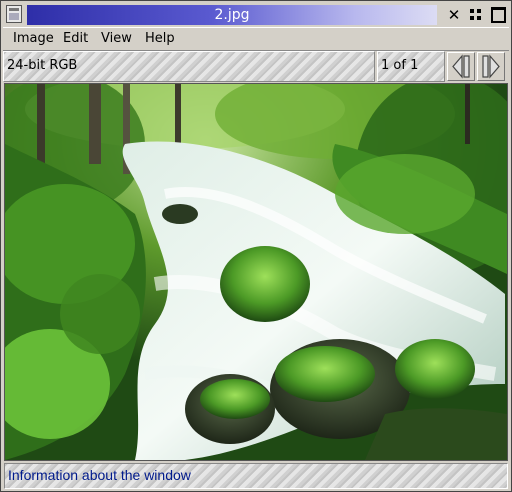  What do you see at coordinates (498, 15) in the screenshot?
I see `maximize-icon` at bounding box center [498, 15].